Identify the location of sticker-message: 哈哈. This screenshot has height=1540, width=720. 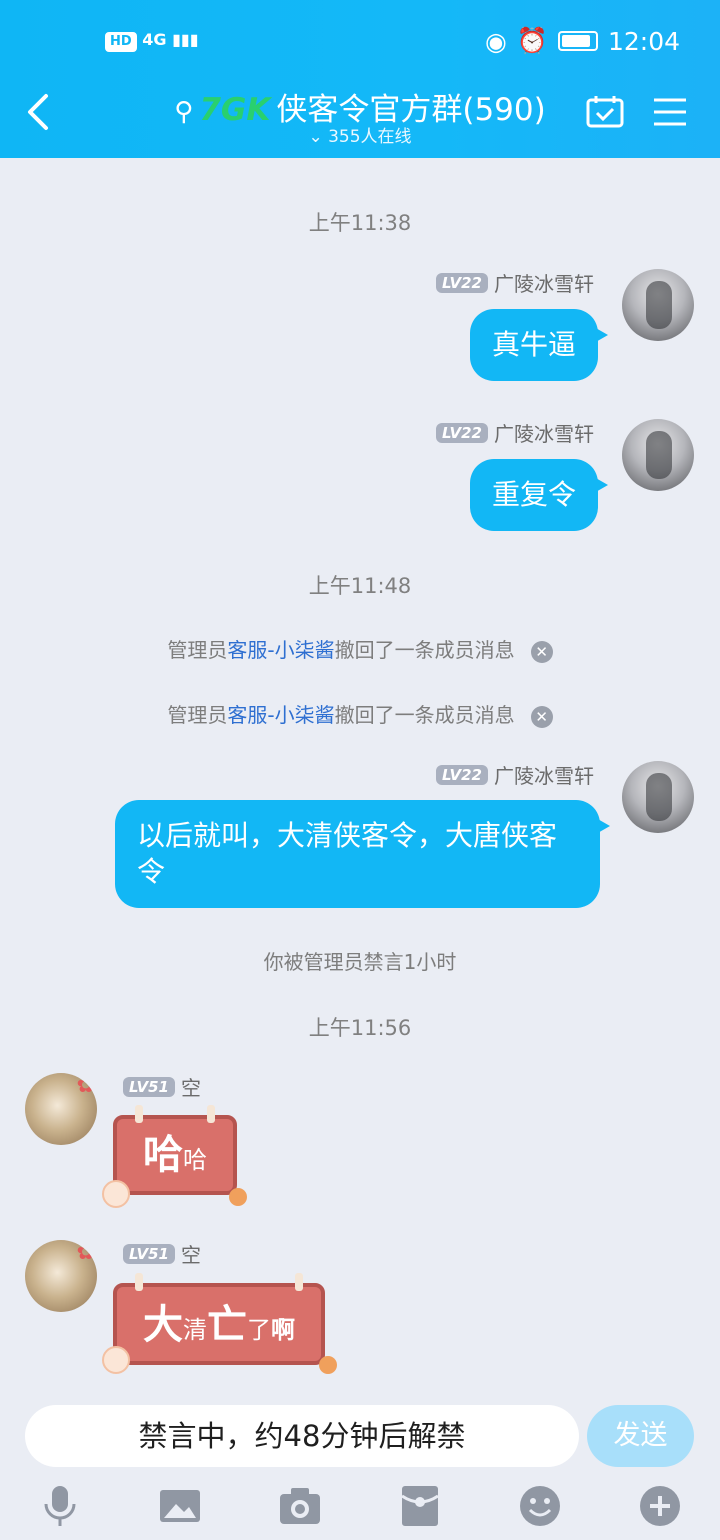
(175, 1150).